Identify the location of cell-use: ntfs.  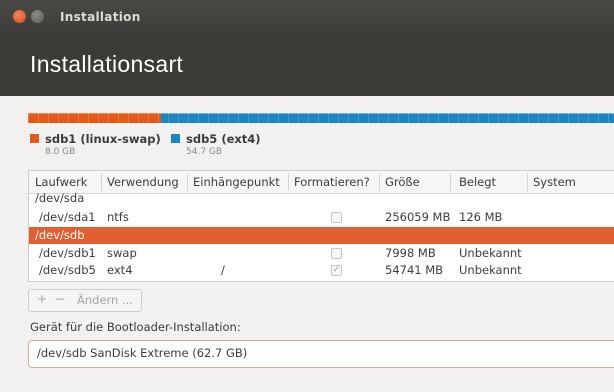
(118, 217).